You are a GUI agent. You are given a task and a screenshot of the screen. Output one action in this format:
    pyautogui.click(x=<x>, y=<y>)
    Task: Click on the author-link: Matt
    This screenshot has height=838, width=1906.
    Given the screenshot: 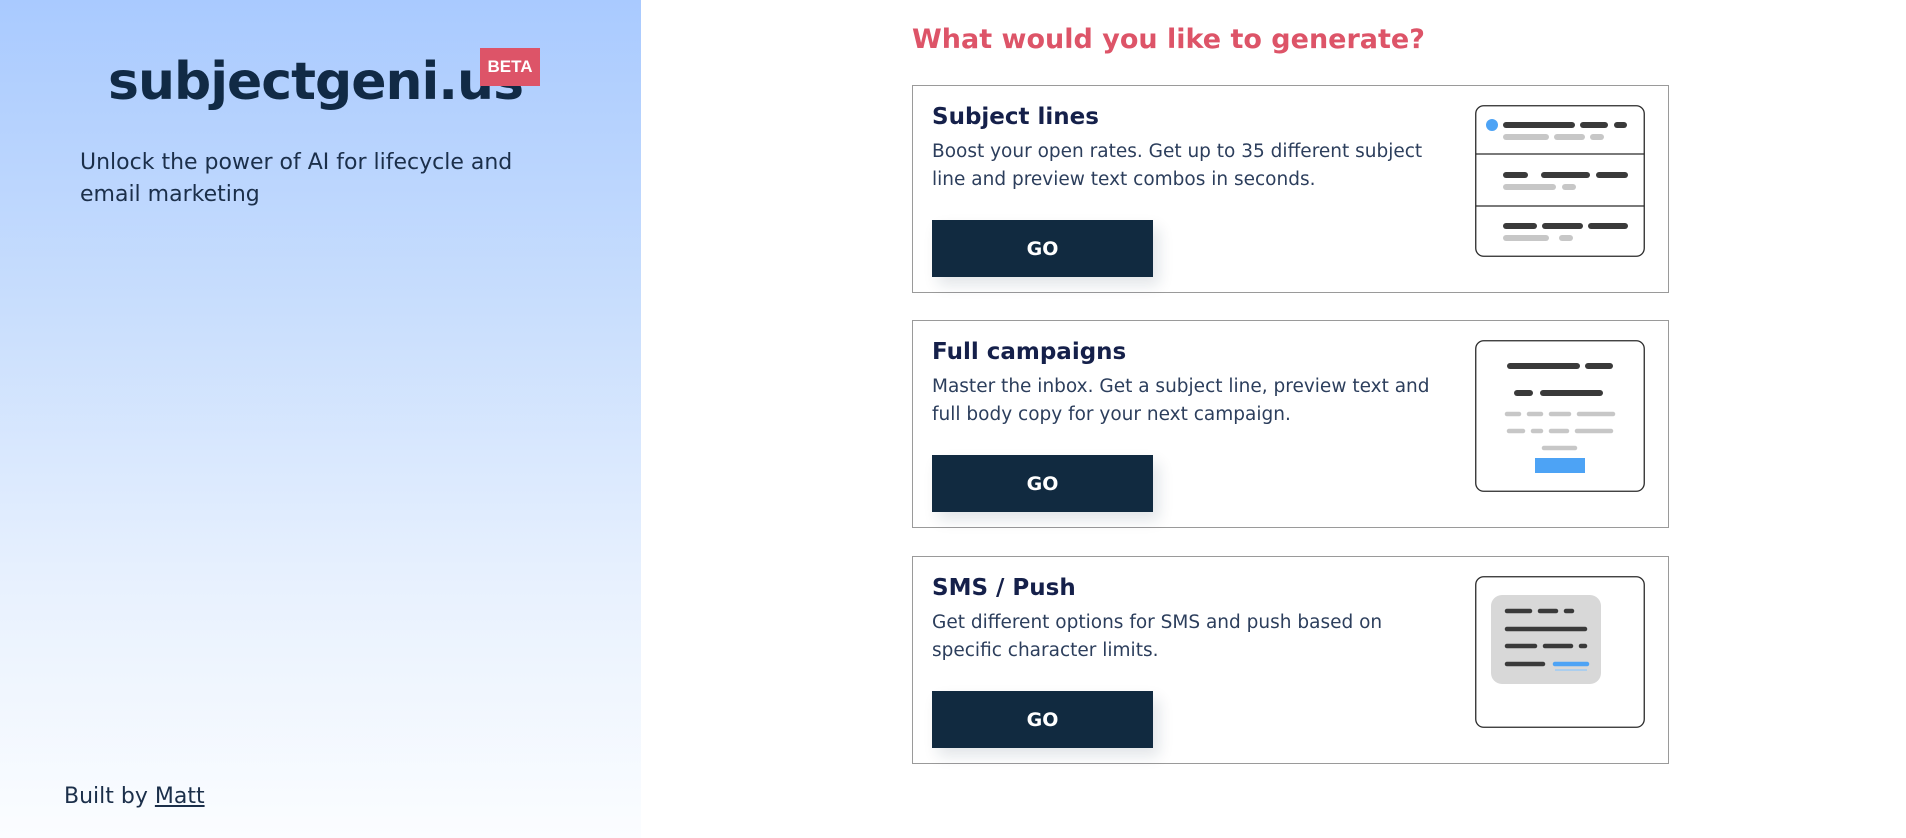 What is the action you would take?
    pyautogui.click(x=180, y=796)
    